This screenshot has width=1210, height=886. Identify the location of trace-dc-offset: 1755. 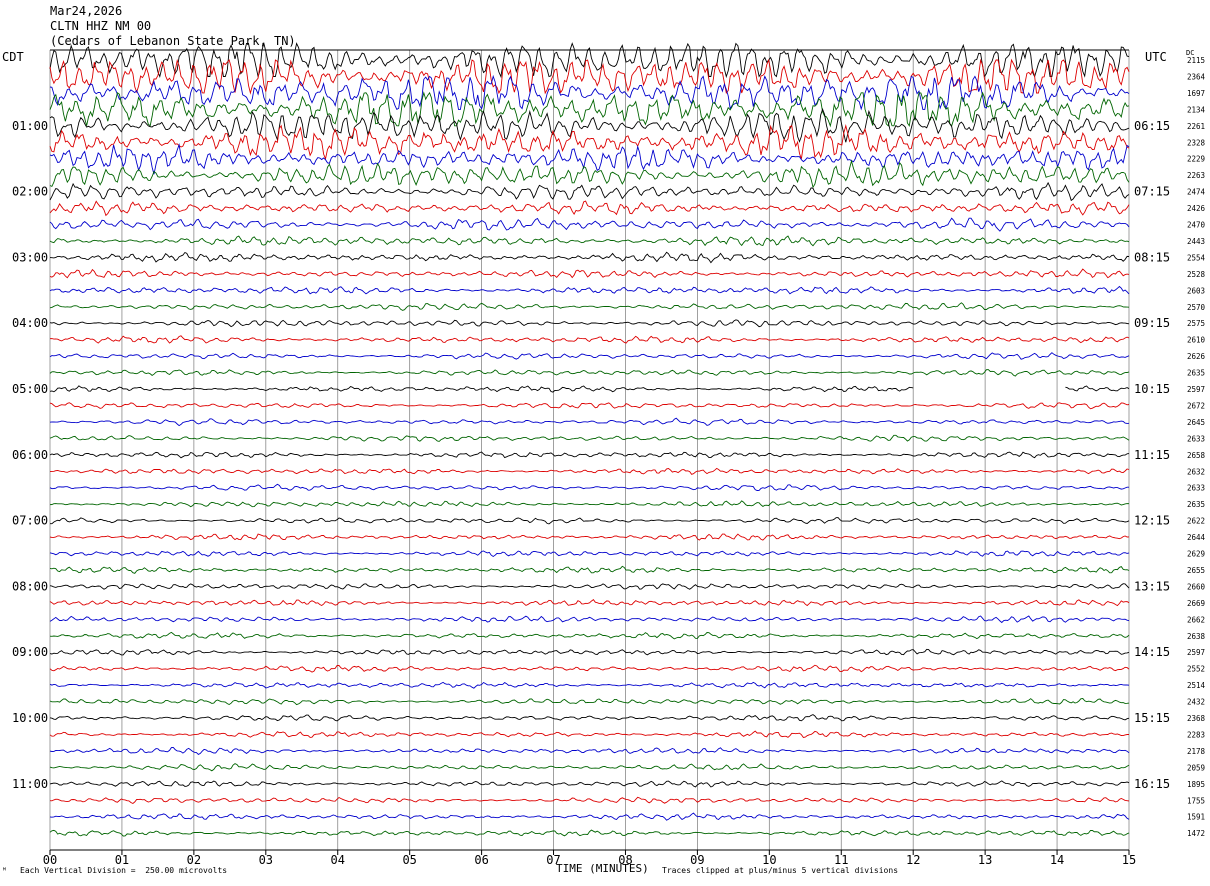
(1196, 800).